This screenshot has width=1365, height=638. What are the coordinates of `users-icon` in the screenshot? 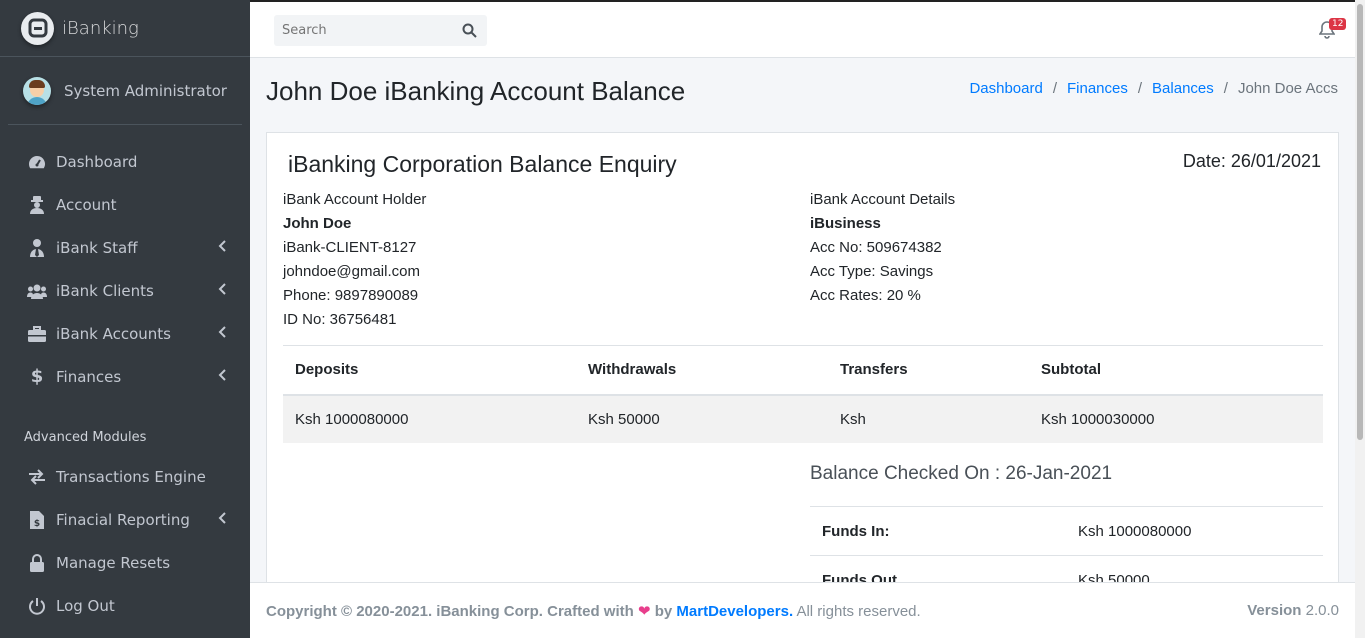 It's located at (37, 291).